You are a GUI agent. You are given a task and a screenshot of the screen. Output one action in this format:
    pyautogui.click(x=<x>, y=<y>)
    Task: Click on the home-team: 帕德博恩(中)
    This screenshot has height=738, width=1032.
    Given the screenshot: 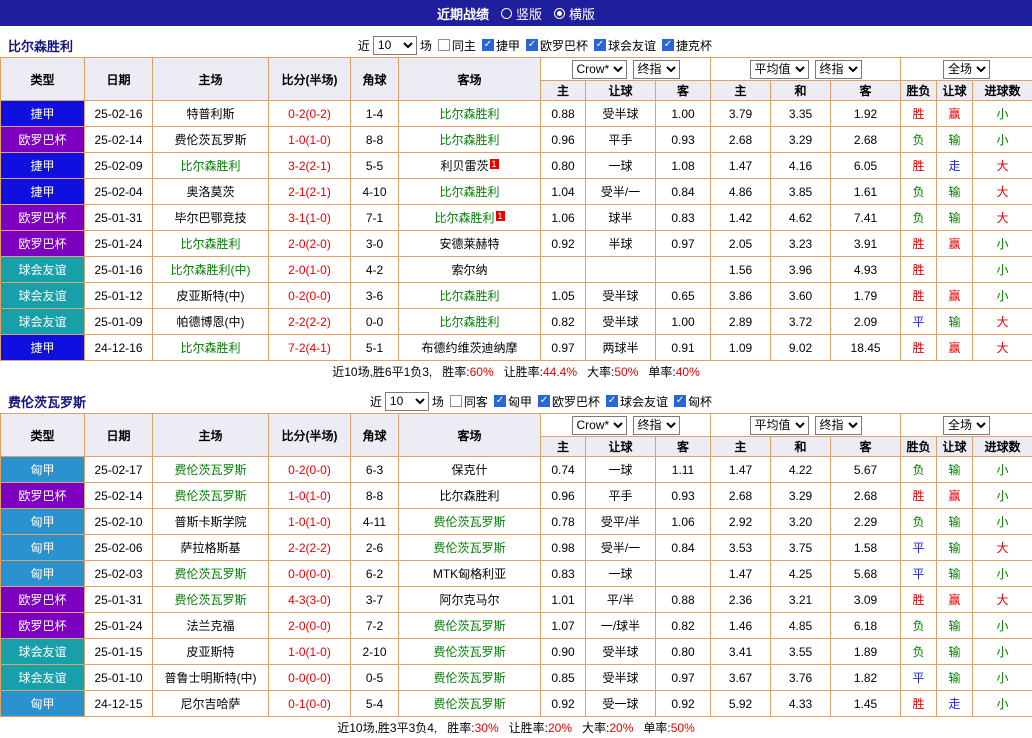 What is the action you would take?
    pyautogui.click(x=211, y=322)
    